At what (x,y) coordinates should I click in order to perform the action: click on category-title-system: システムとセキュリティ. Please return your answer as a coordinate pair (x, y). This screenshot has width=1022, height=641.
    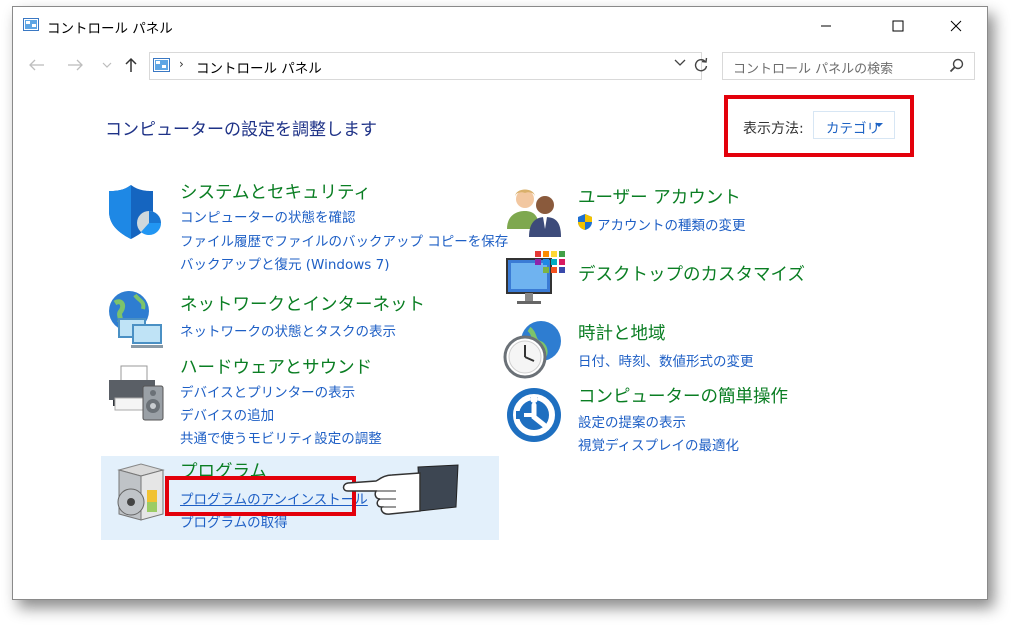
    Looking at the image, I should click on (275, 191).